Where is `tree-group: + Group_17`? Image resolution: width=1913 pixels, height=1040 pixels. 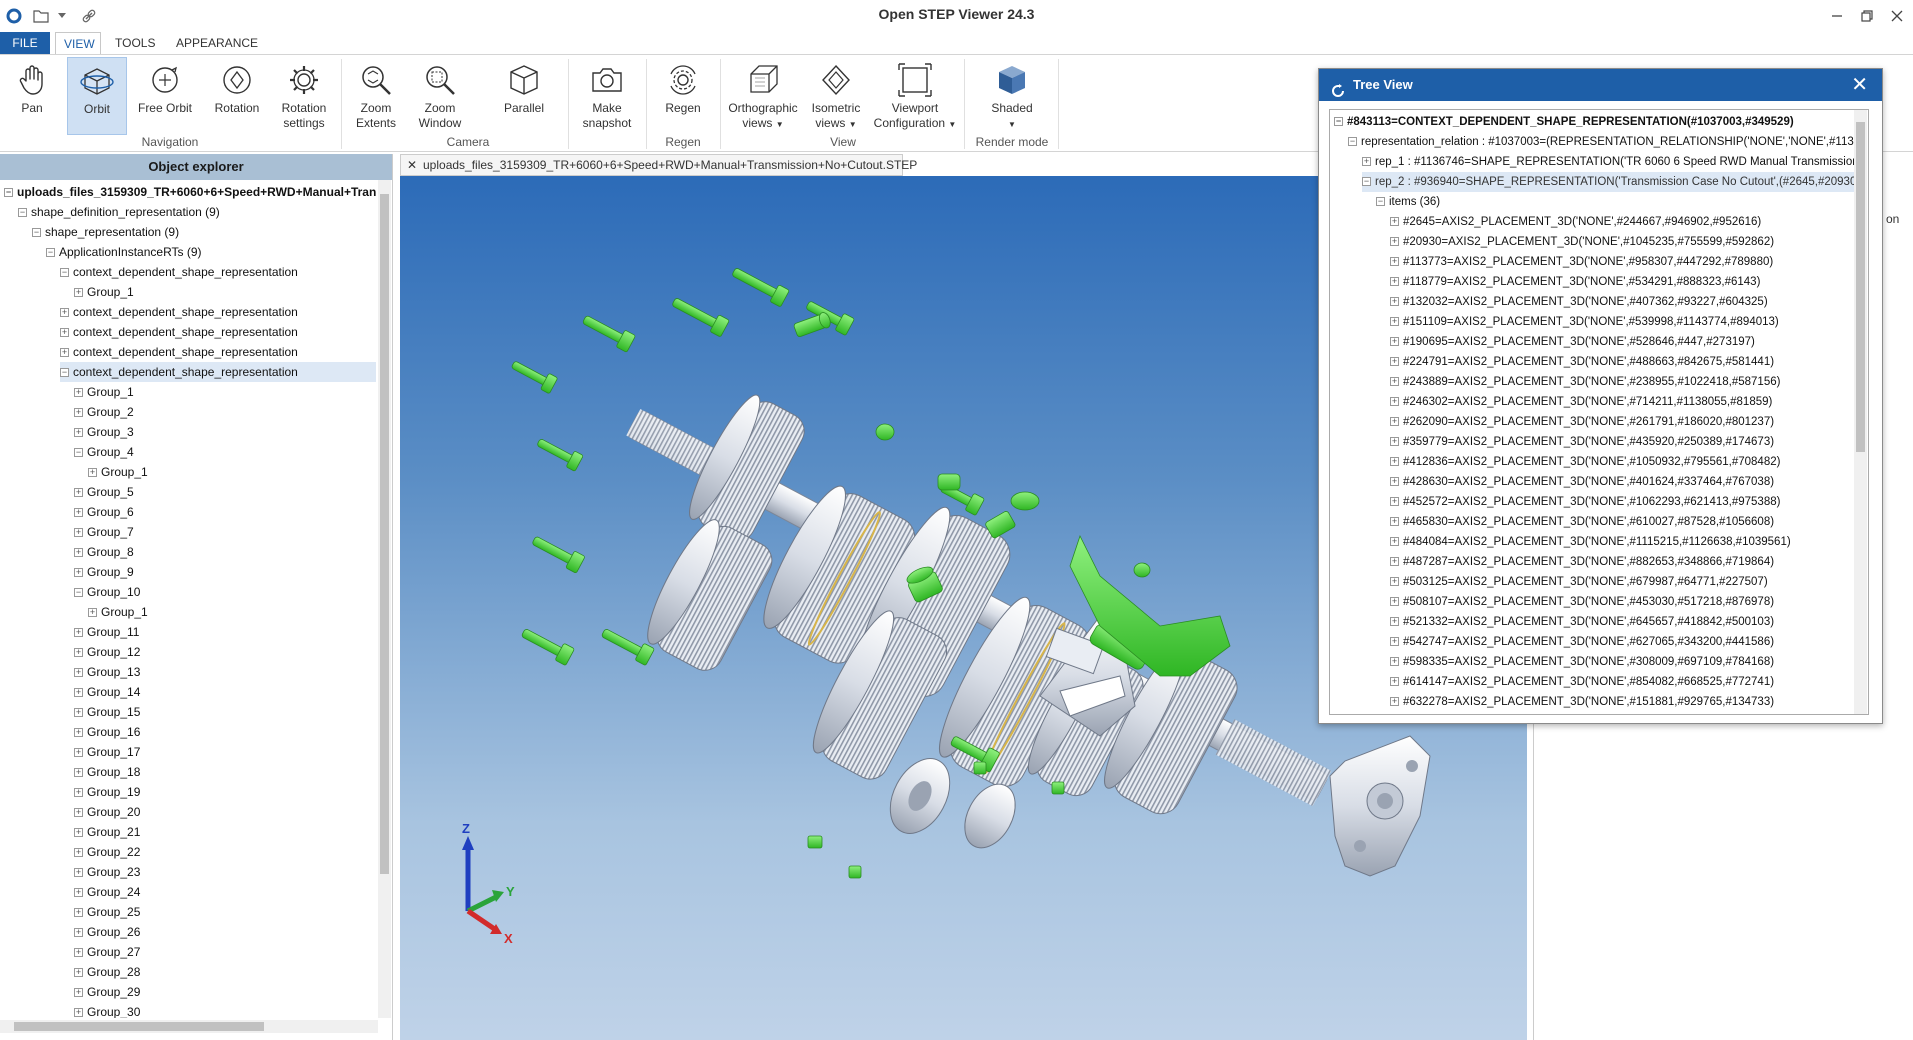 tree-group: + Group_17 is located at coordinates (107, 752).